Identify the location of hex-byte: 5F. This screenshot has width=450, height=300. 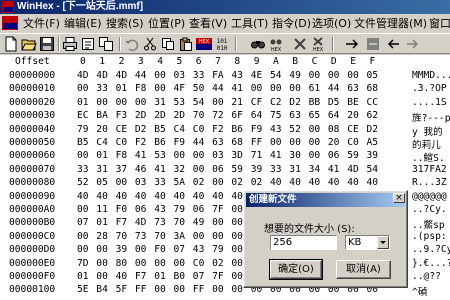
(122, 289).